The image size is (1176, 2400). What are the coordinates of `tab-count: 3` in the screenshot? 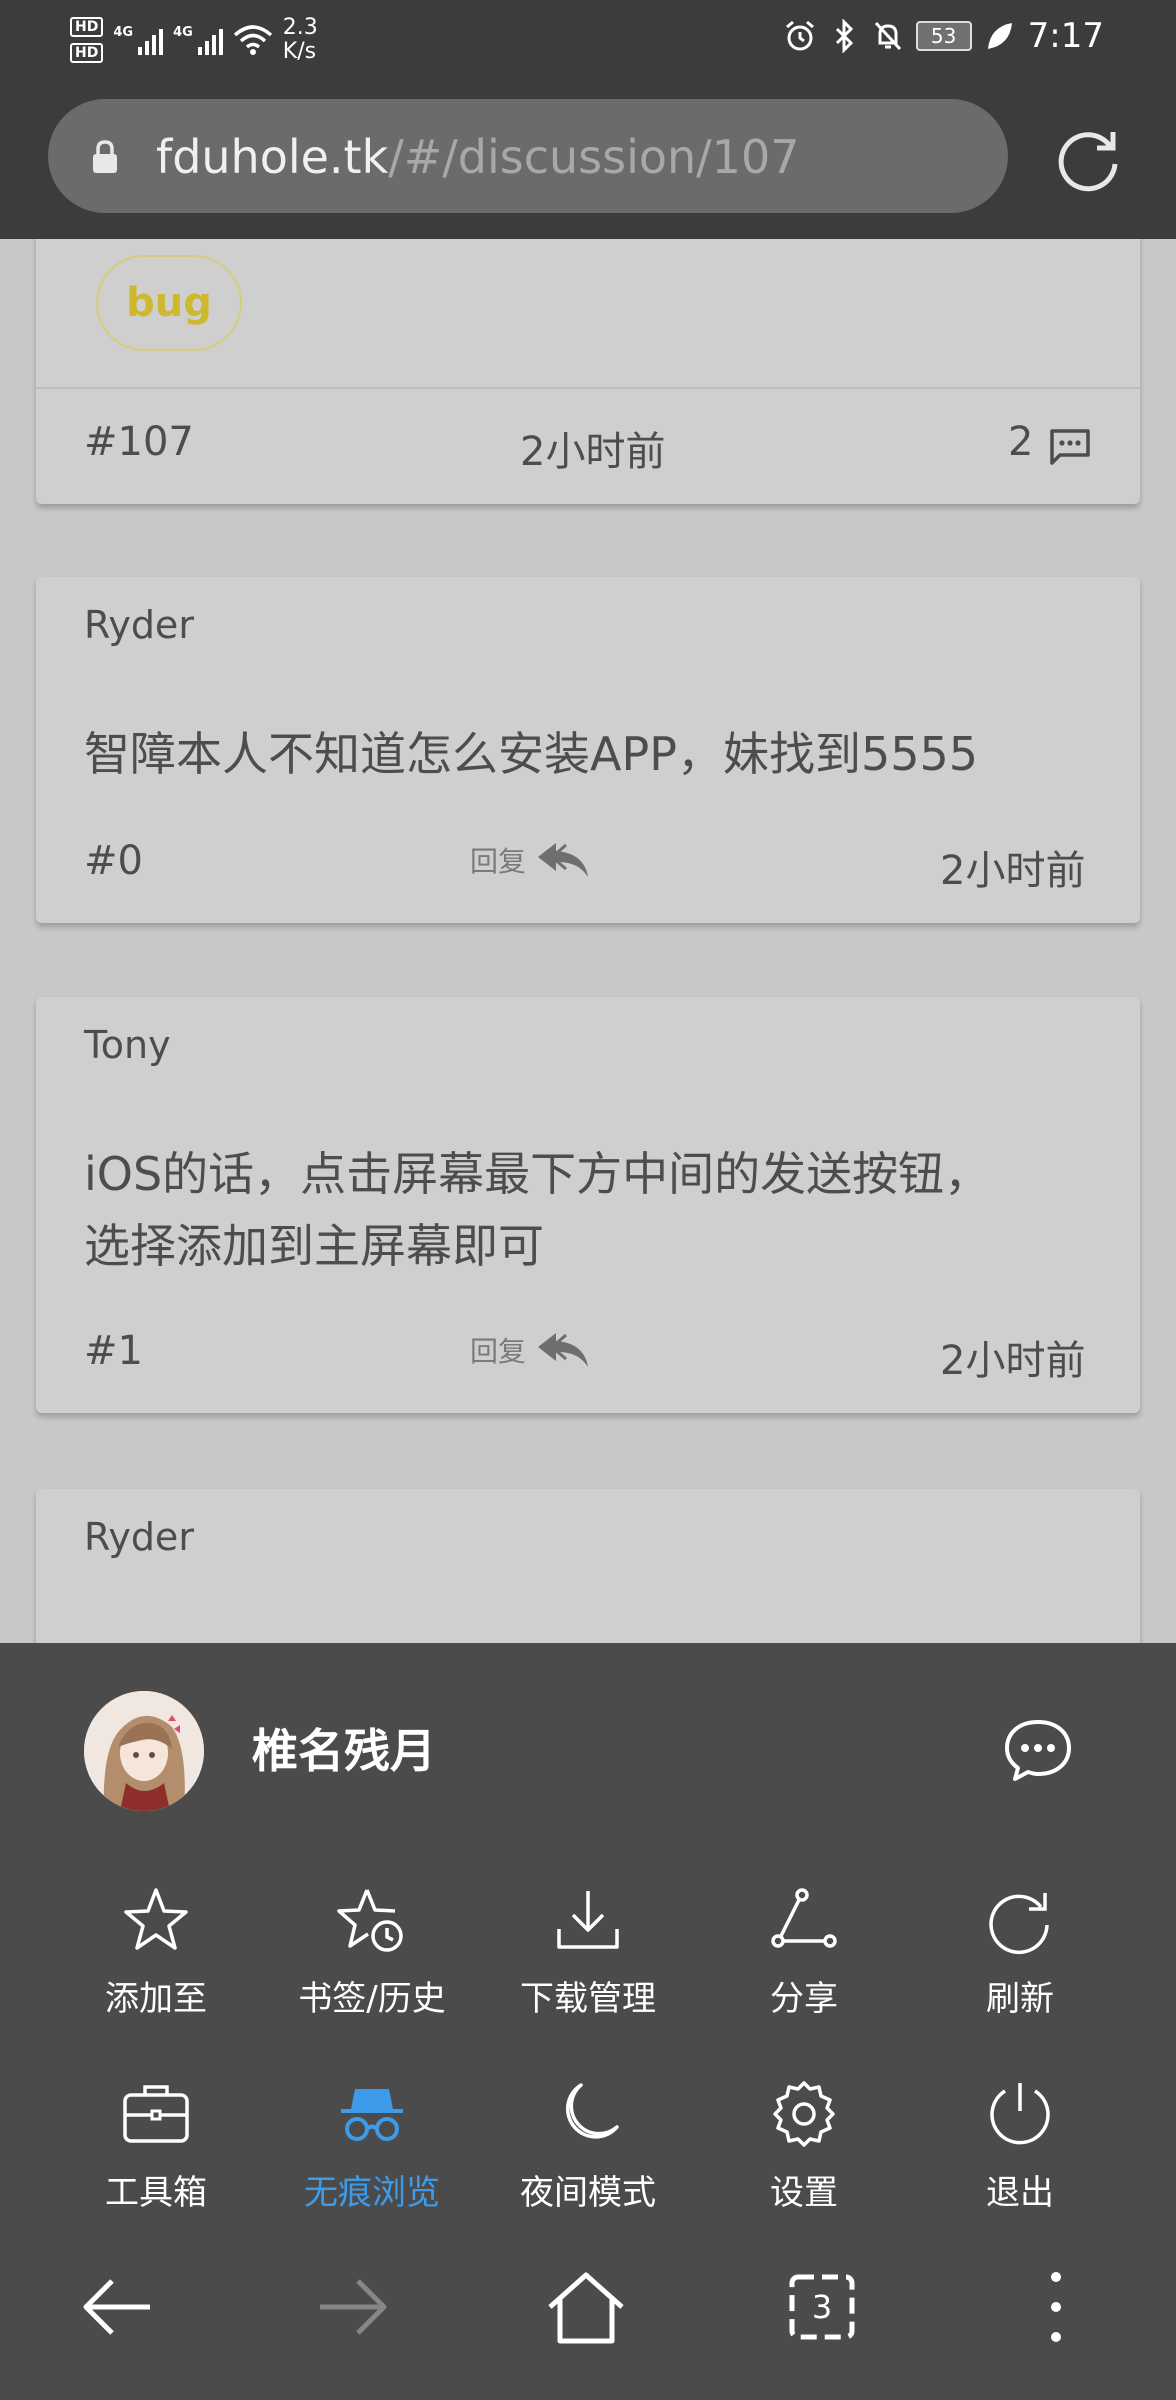 It's located at (822, 2307).